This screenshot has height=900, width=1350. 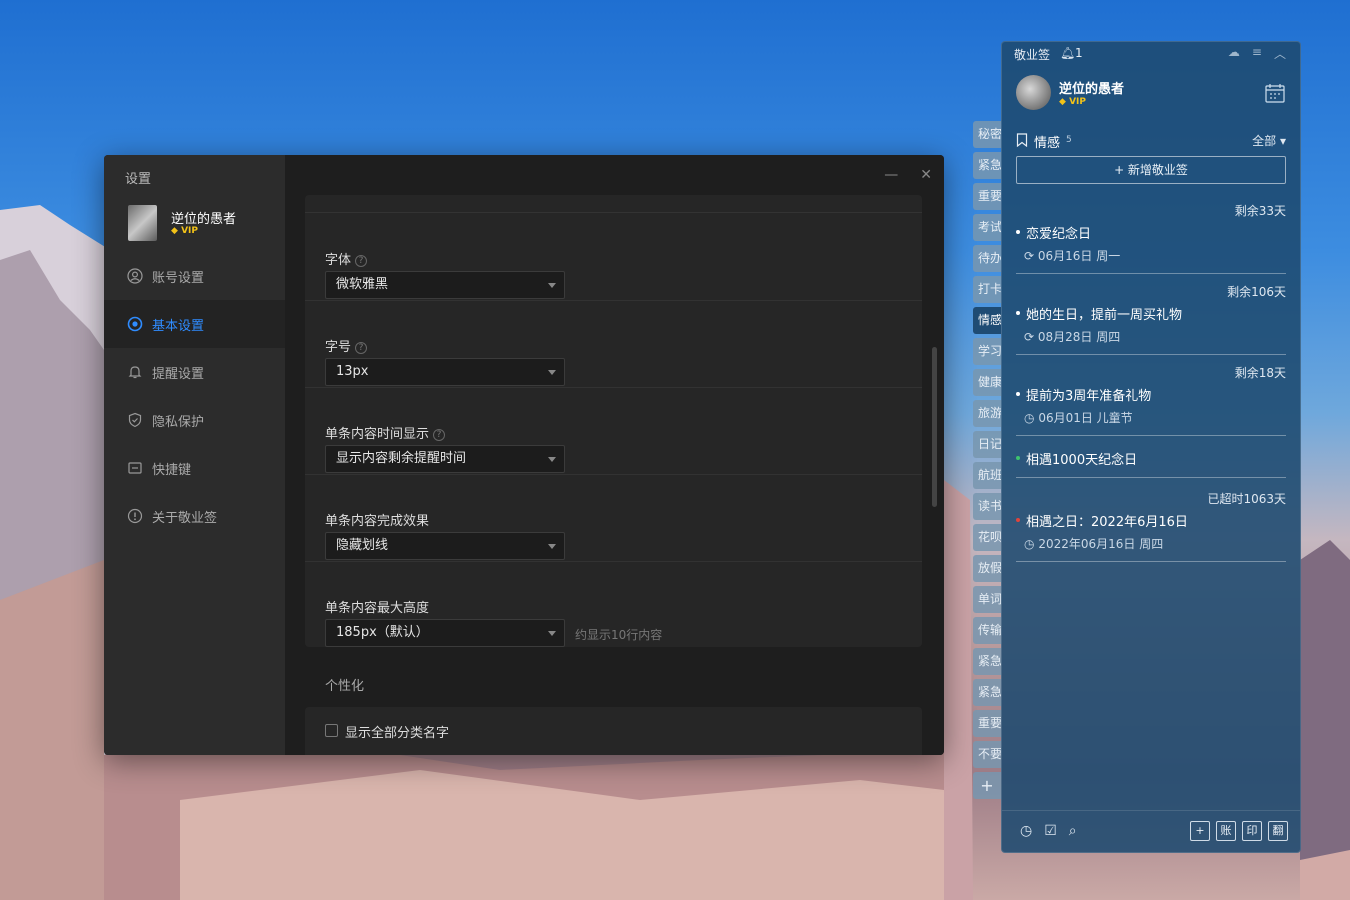 I want to click on nav-basic-settings: 基本设置, so click(x=194, y=324).